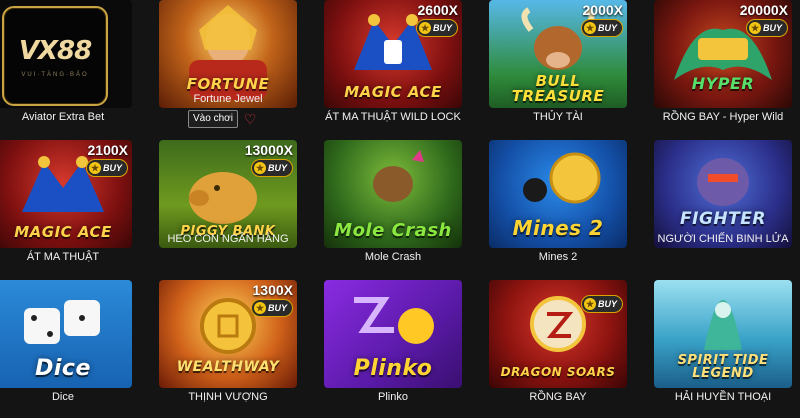  I want to click on game-tile-piggy-bank: PIGGY BANK 13000X ★ BUY HEO CON NGÂN HÀNG, so click(228, 209).